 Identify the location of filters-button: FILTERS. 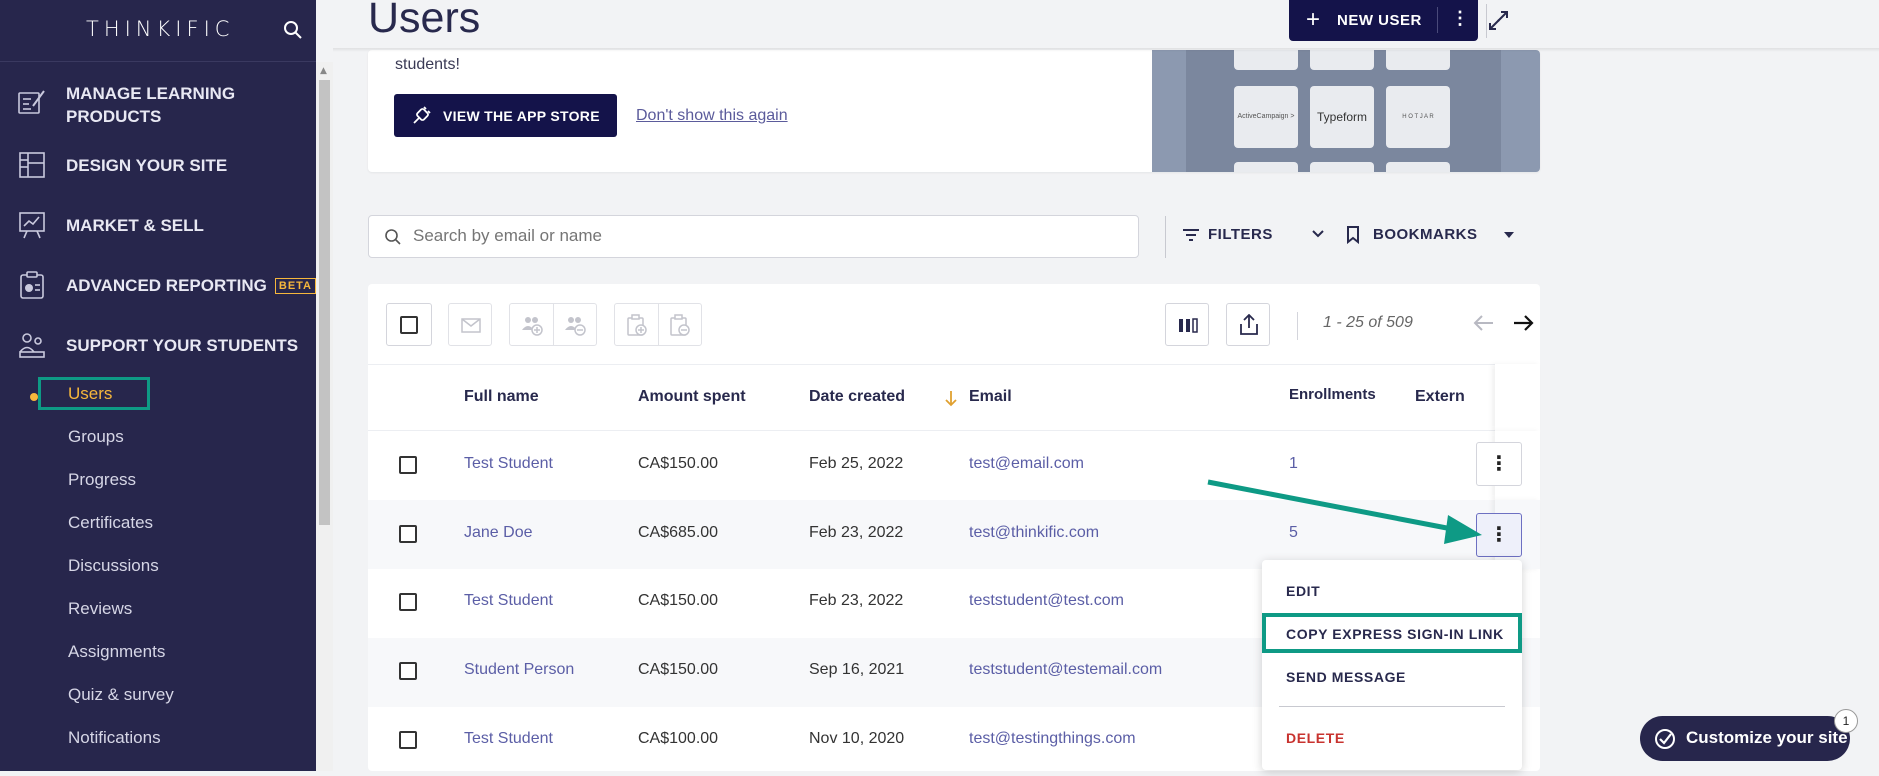
(1253, 234).